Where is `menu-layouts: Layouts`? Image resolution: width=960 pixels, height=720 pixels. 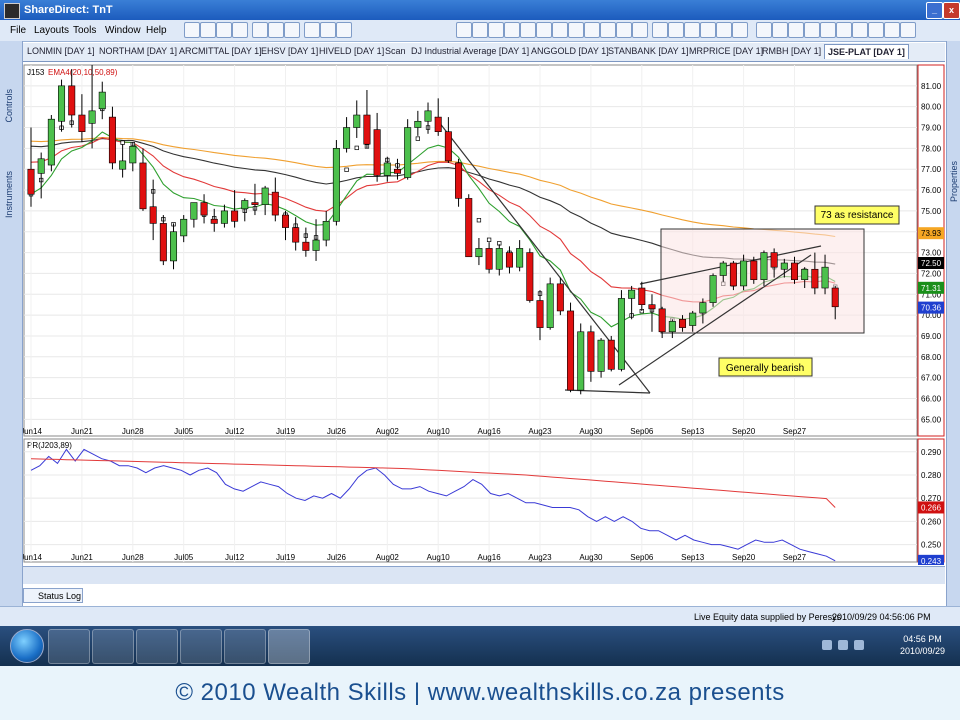 menu-layouts: Layouts is located at coordinates (51, 30).